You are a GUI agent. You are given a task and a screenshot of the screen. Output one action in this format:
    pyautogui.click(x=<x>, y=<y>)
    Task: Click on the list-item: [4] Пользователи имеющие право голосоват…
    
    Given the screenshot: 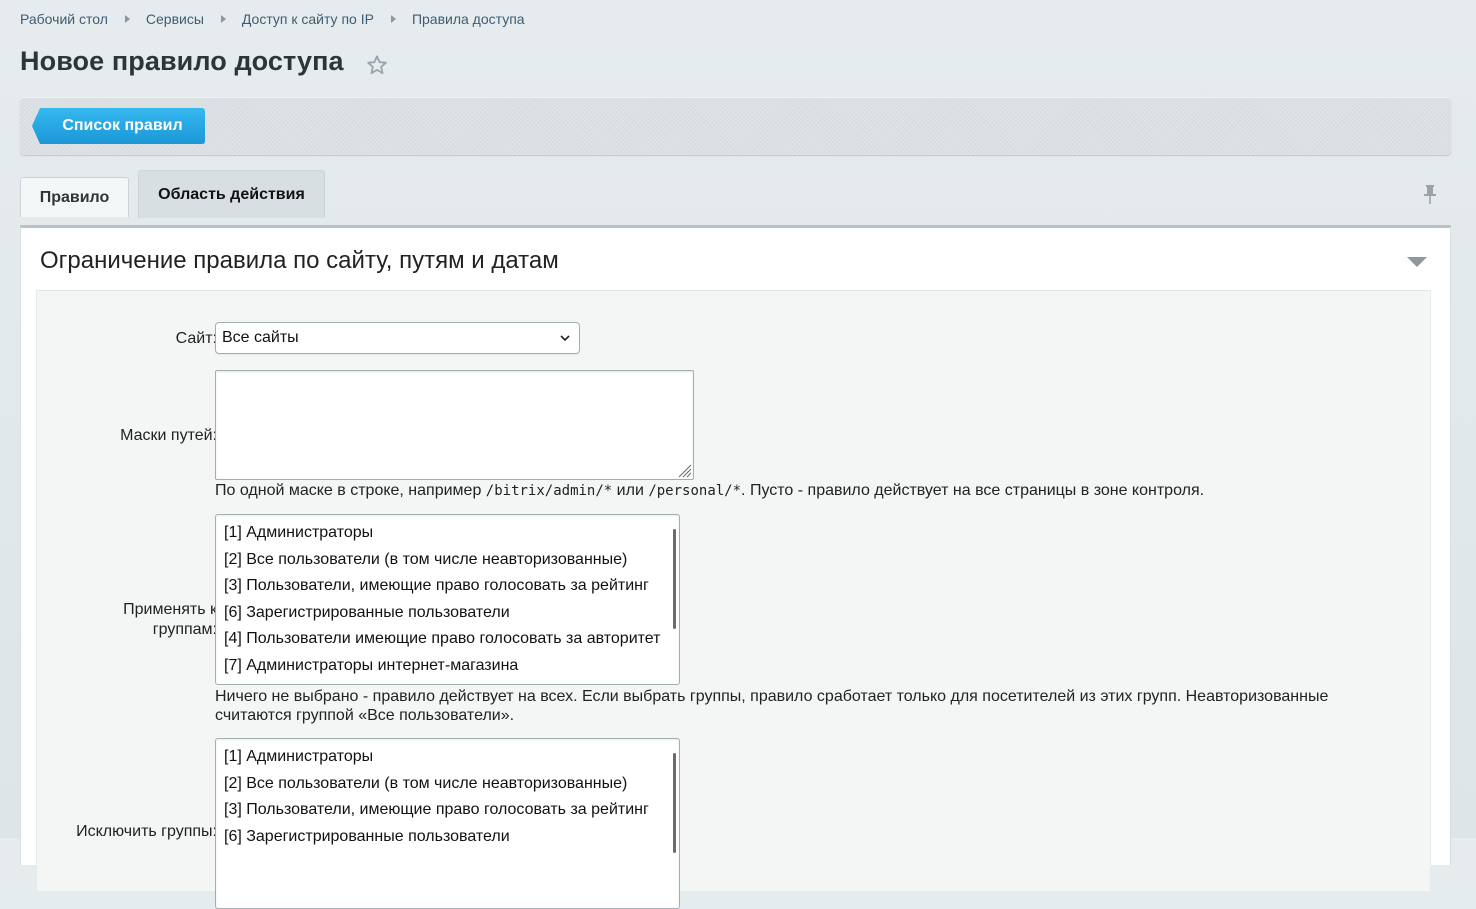 What is the action you would take?
    pyautogui.click(x=442, y=639)
    